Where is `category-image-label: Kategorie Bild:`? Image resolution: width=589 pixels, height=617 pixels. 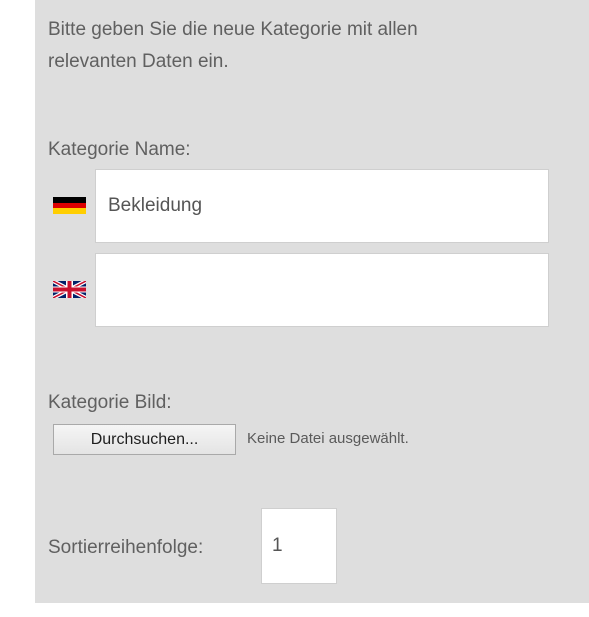
category-image-label: Kategorie Bild: is located at coordinates (110, 402).